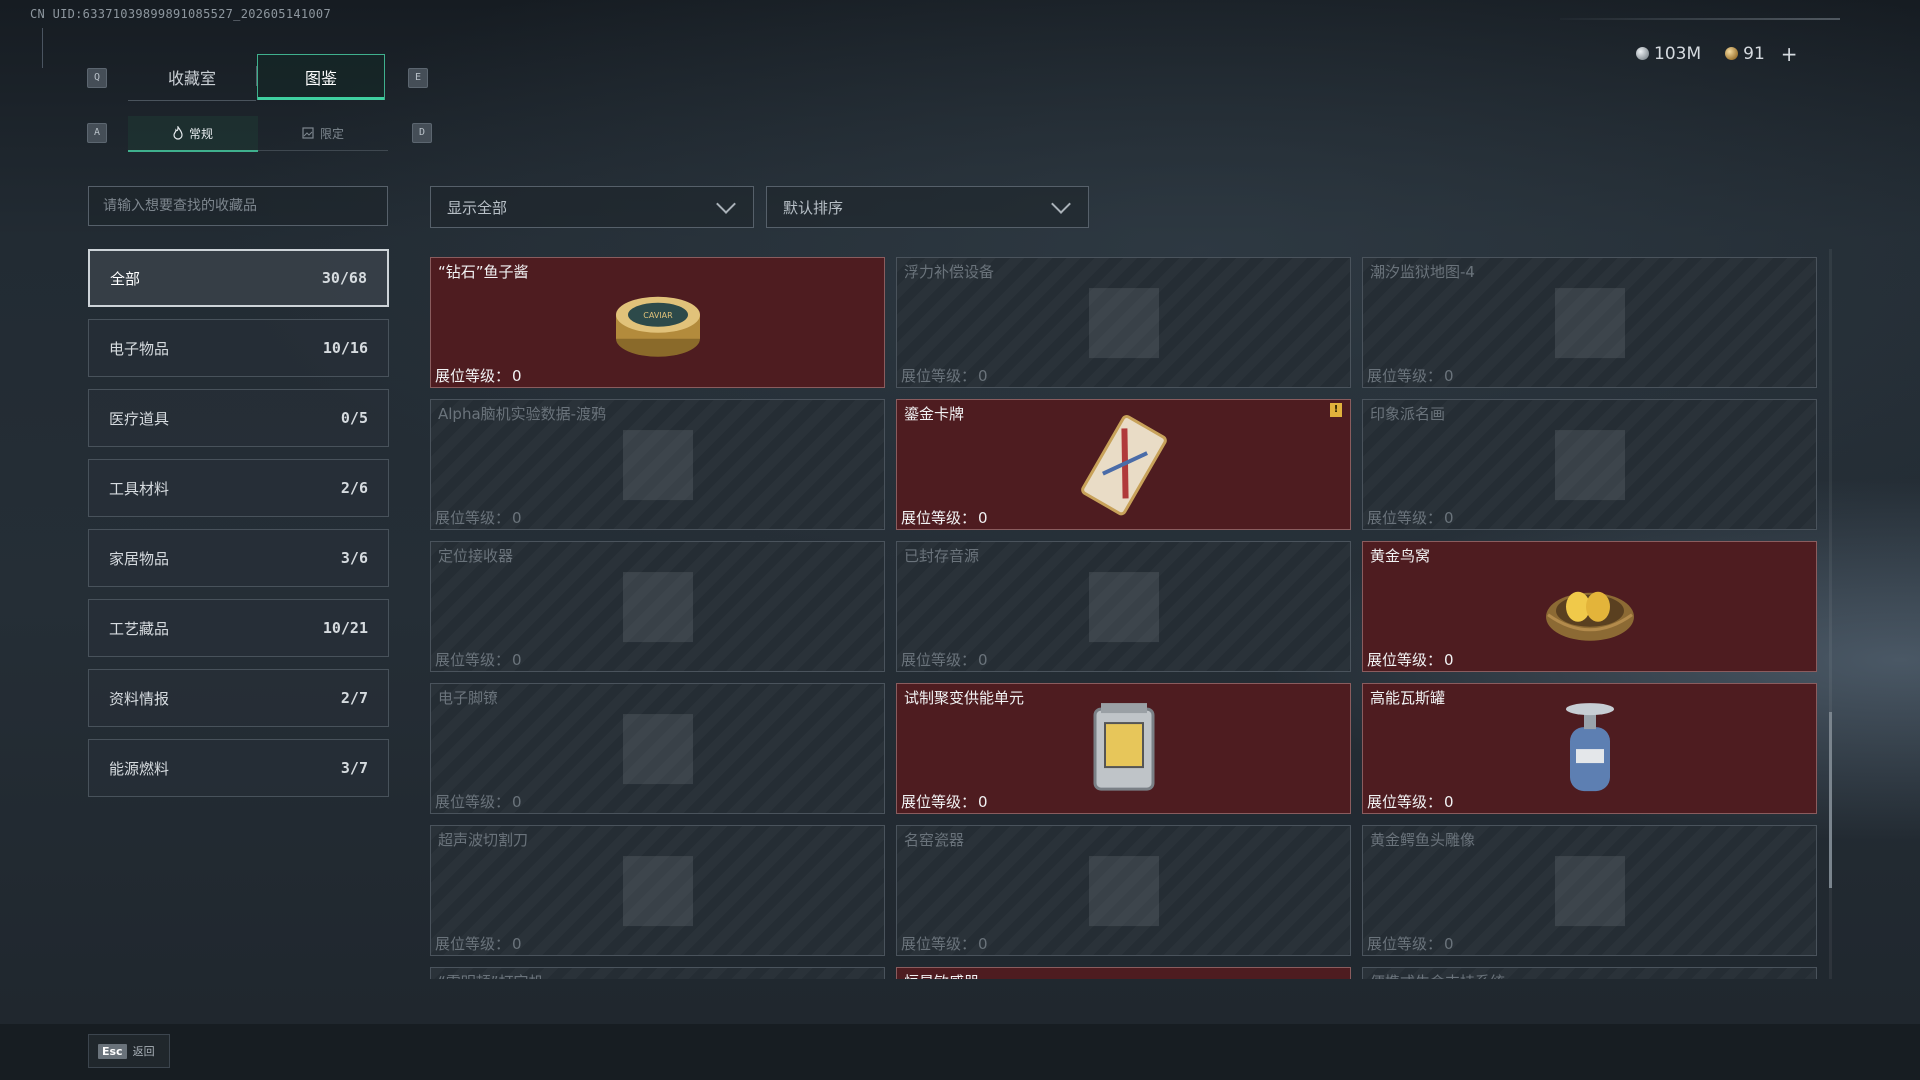  Describe the element at coordinates (143, 1051) in the screenshot. I see `back-label: 返回` at that location.